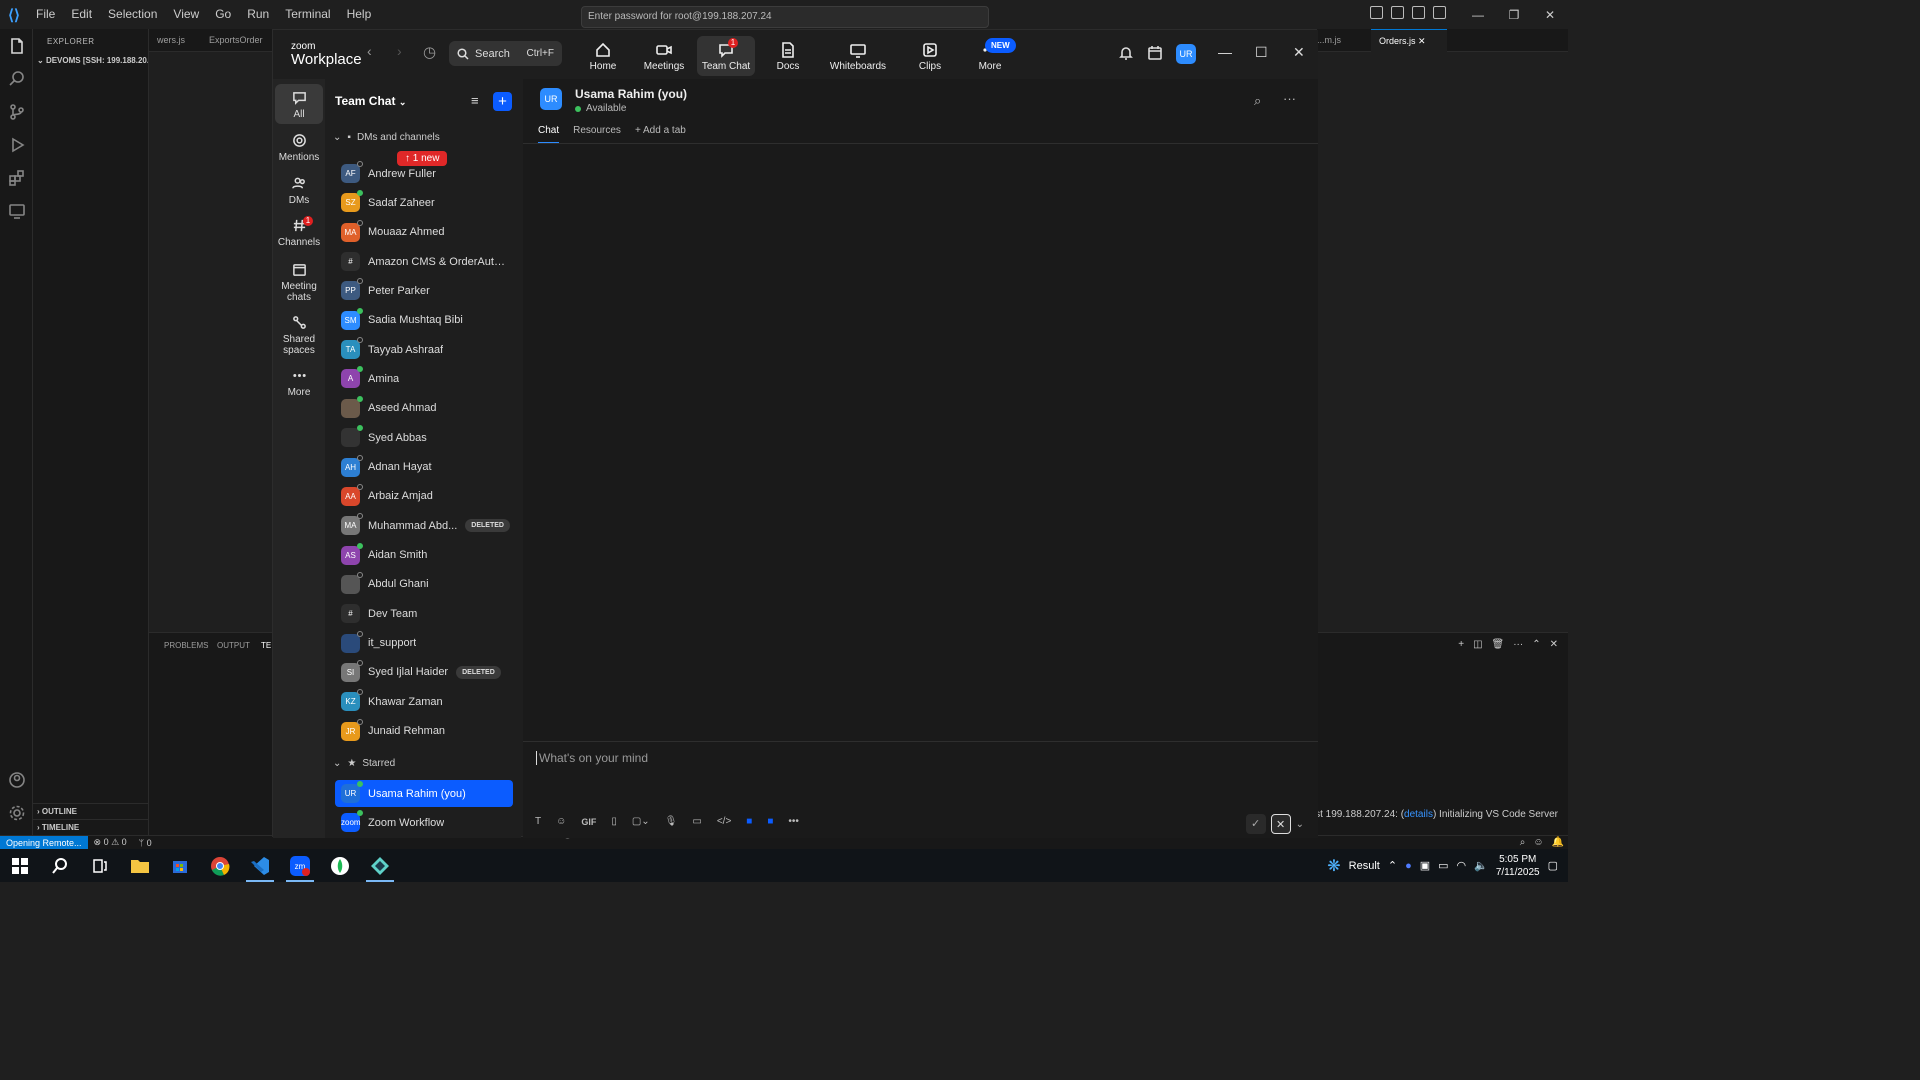 Image resolution: width=1920 pixels, height=1080 pixels. What do you see at coordinates (299, 334) in the screenshot?
I see `rail-shared-spaces: Shared spaces` at bounding box center [299, 334].